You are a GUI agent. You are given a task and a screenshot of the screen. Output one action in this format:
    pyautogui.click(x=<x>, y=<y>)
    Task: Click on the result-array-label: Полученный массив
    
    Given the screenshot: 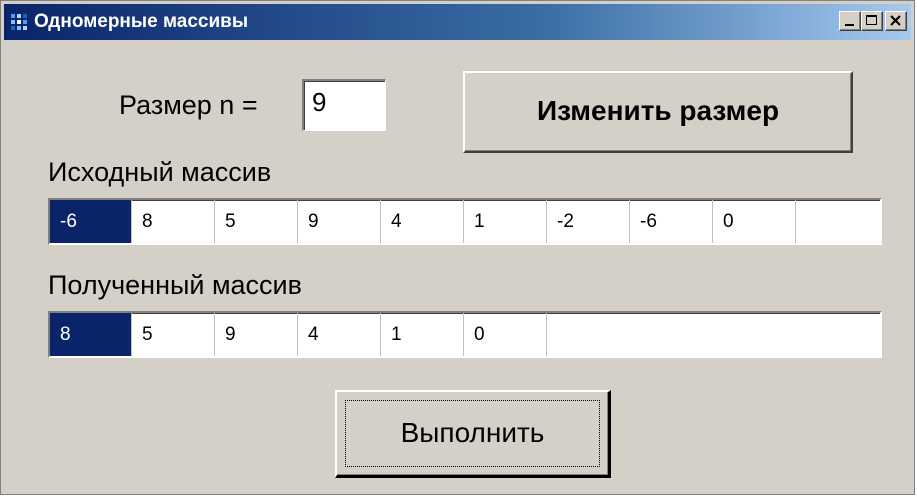 What is the action you would take?
    pyautogui.click(x=175, y=285)
    